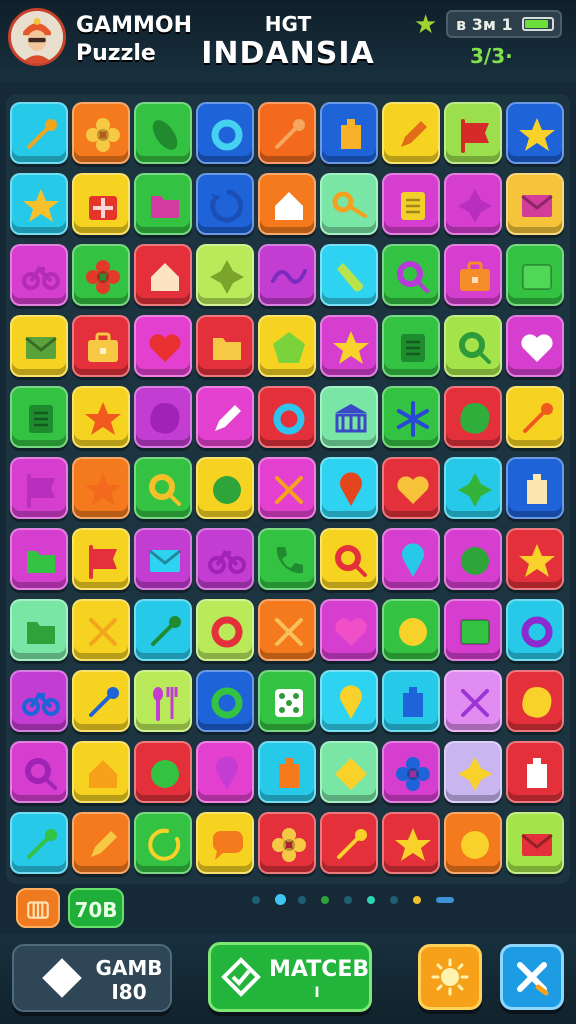  What do you see at coordinates (92, 978) in the screenshot?
I see `game-button: GAMB I80` at bounding box center [92, 978].